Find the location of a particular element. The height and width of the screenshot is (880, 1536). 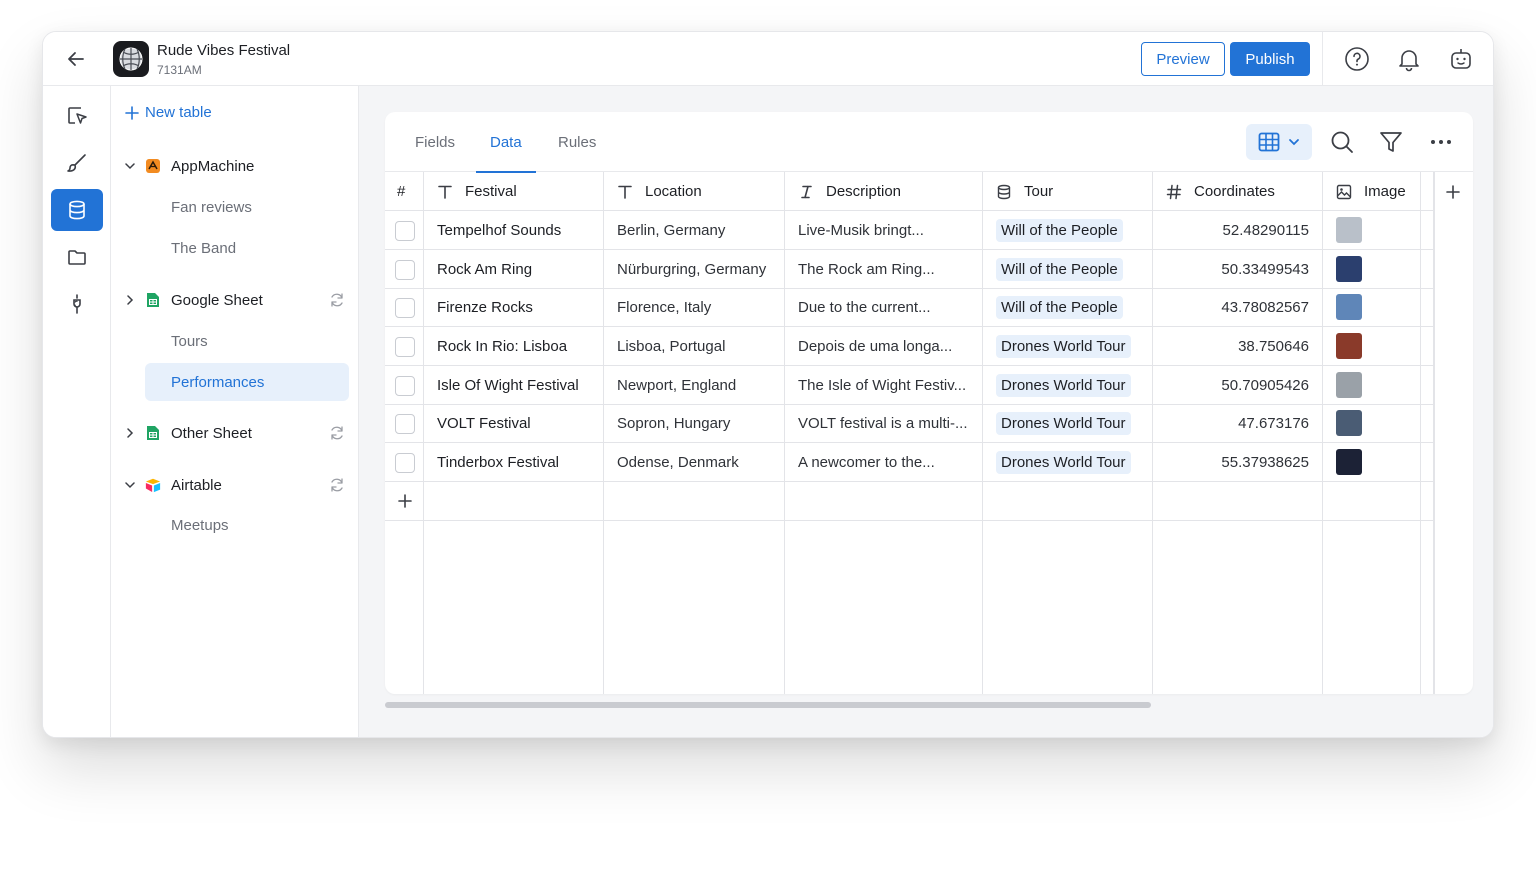

cell-location: Florence, Italy is located at coordinates (698, 307).